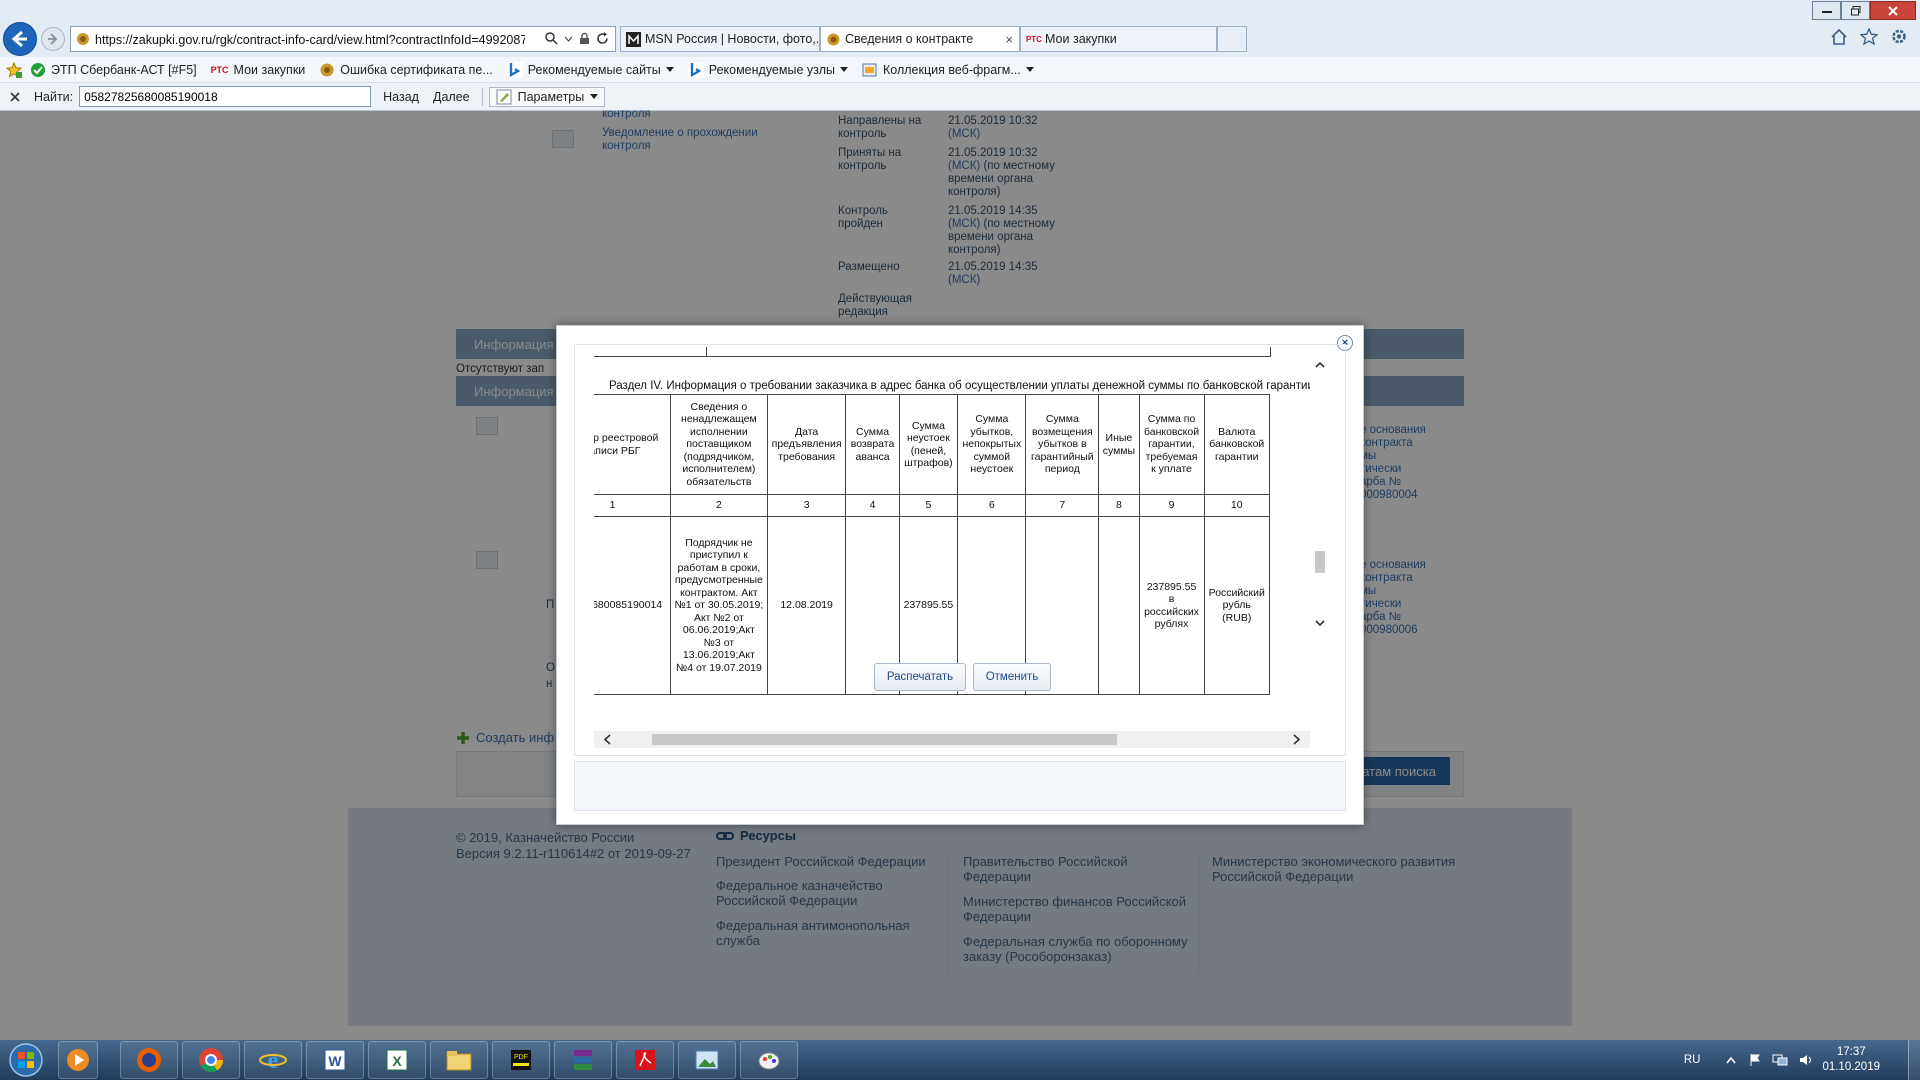  Describe the element at coordinates (1851, 1052) in the screenshot. I see `clock-time: 17:37` at that location.